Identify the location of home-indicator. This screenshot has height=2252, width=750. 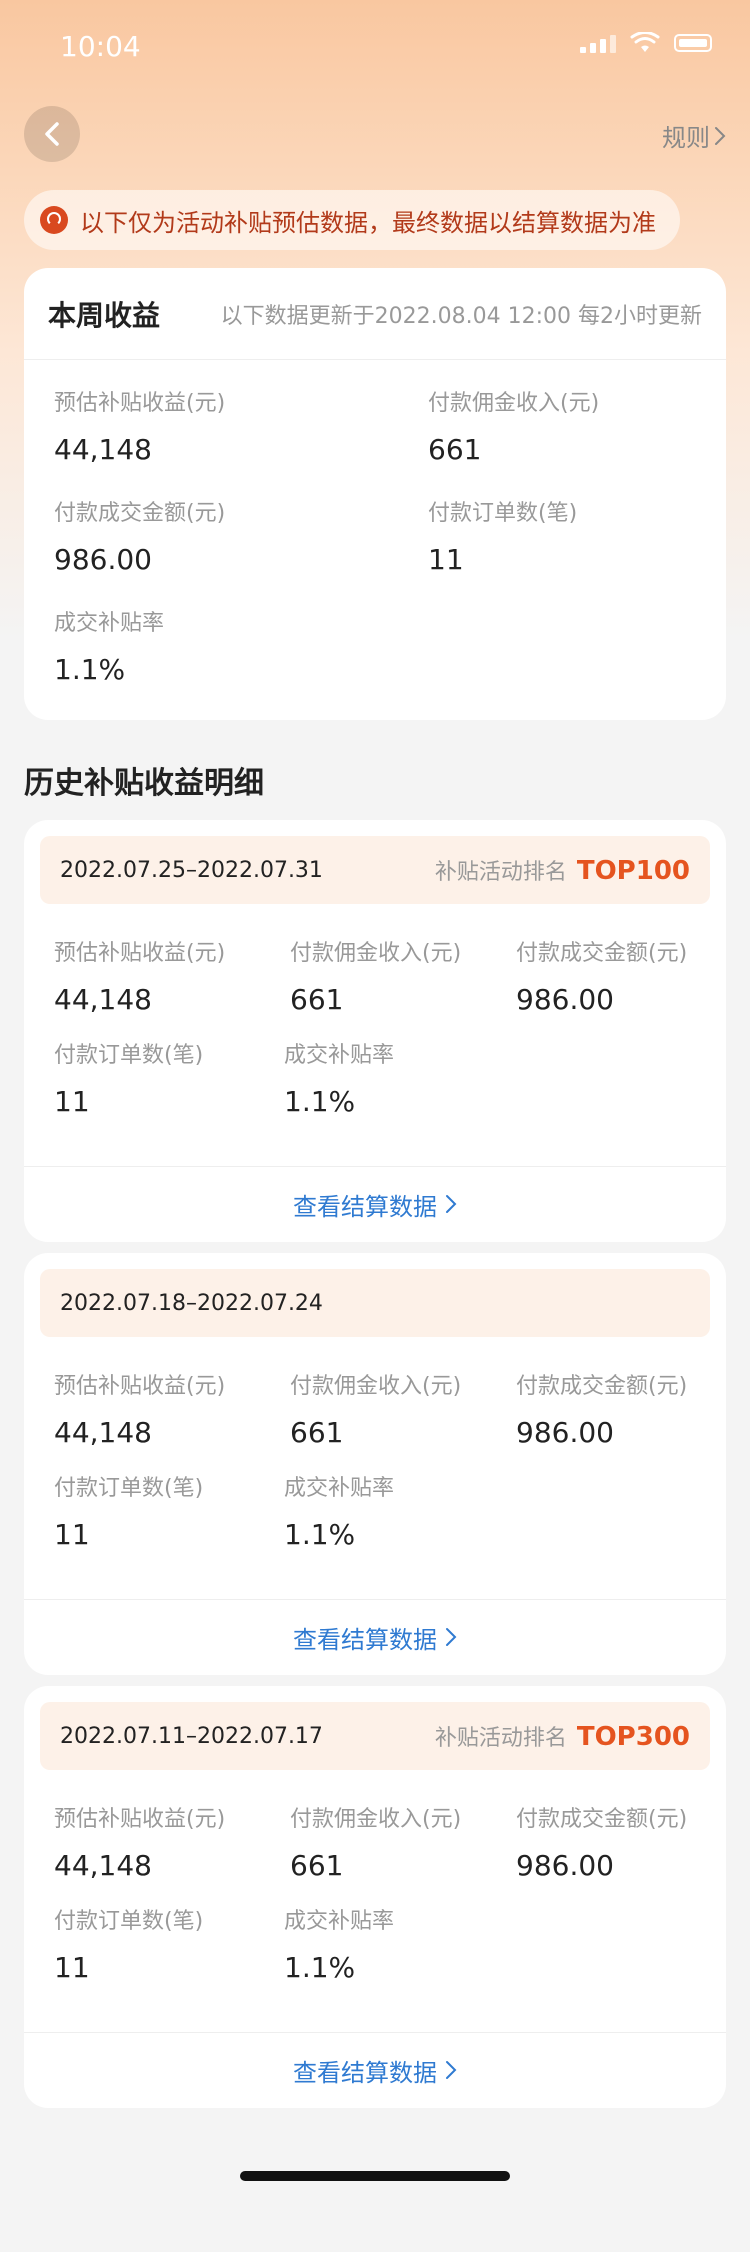
(375, 2176).